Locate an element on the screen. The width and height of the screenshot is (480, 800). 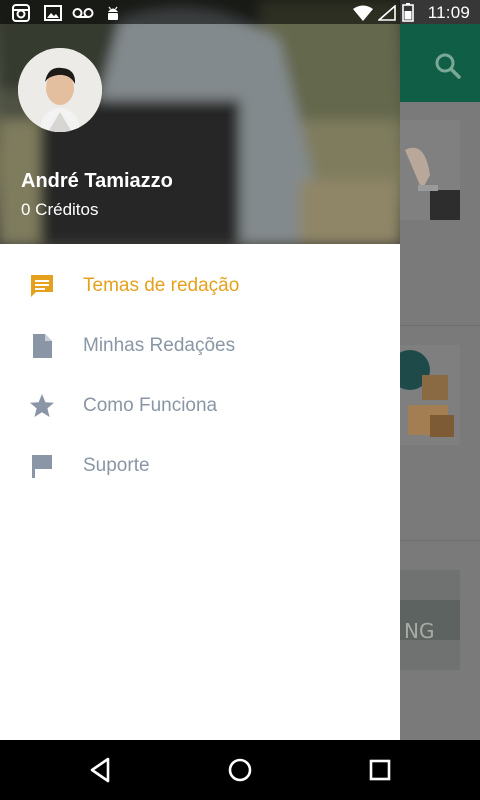
menu-item-label: Como Funciona is located at coordinates (150, 405).